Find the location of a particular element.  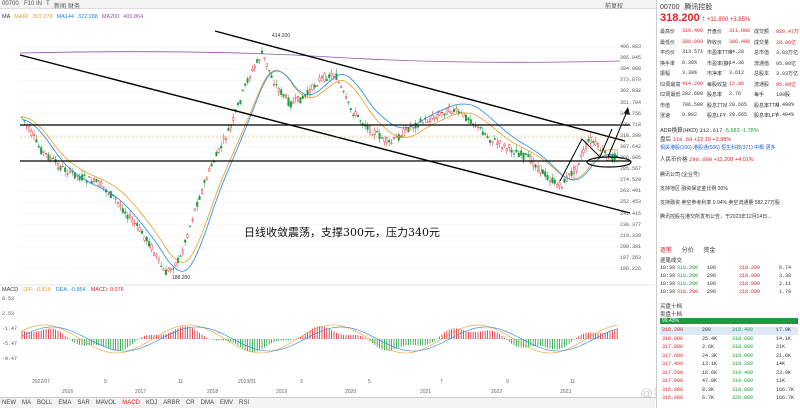

trade-time: 10:39 is located at coordinates (668, 268).